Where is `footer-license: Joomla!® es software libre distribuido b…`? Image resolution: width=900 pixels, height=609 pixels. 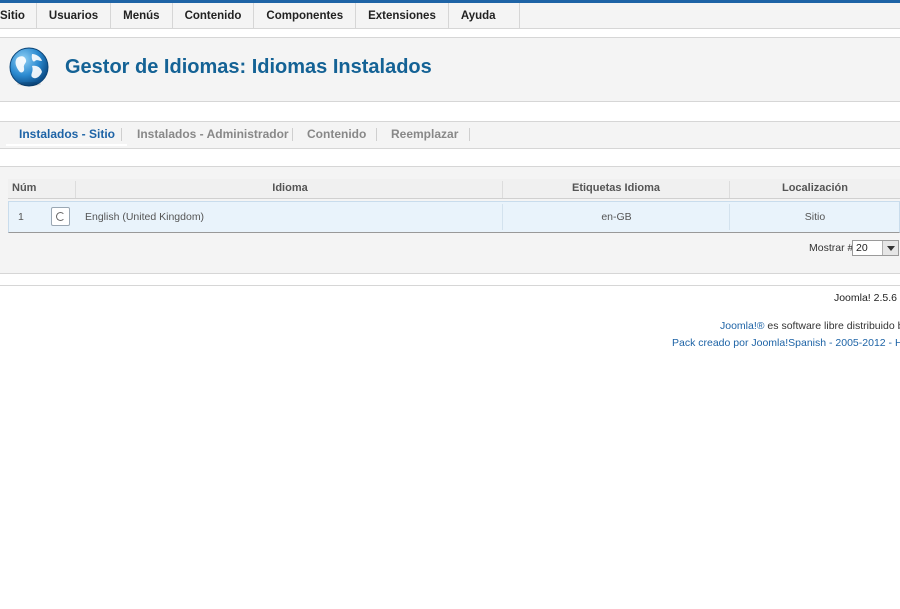
footer-license: Joomla!® es software libre distribuido b… is located at coordinates (810, 326).